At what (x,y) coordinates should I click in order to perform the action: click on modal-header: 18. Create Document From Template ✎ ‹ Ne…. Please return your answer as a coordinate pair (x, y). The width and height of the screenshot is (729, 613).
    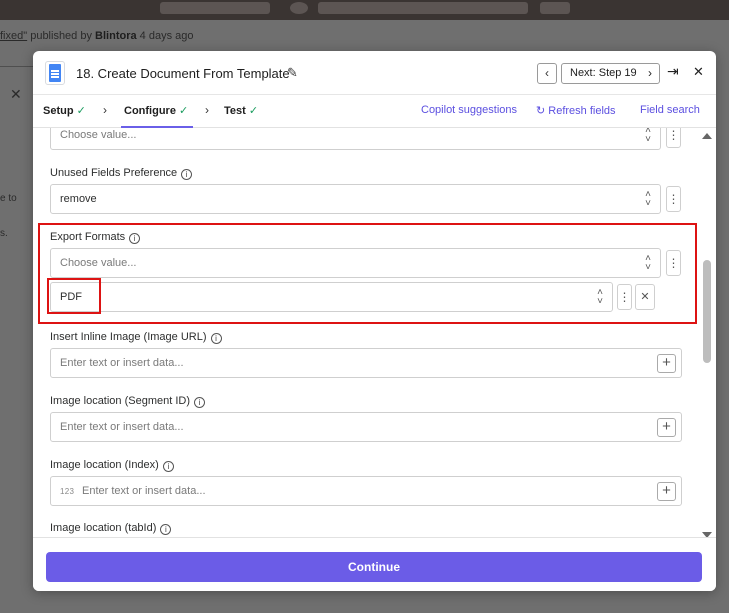
    Looking at the image, I should click on (374, 73).